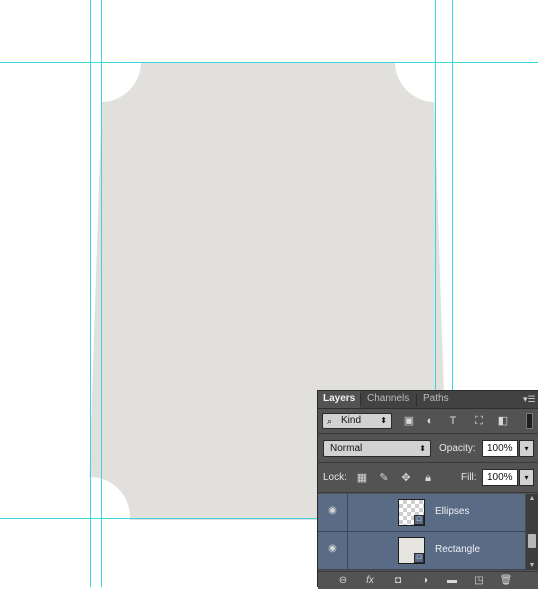 The image size is (538, 589). I want to click on shape-filter-icon: ⛶, so click(479, 421).